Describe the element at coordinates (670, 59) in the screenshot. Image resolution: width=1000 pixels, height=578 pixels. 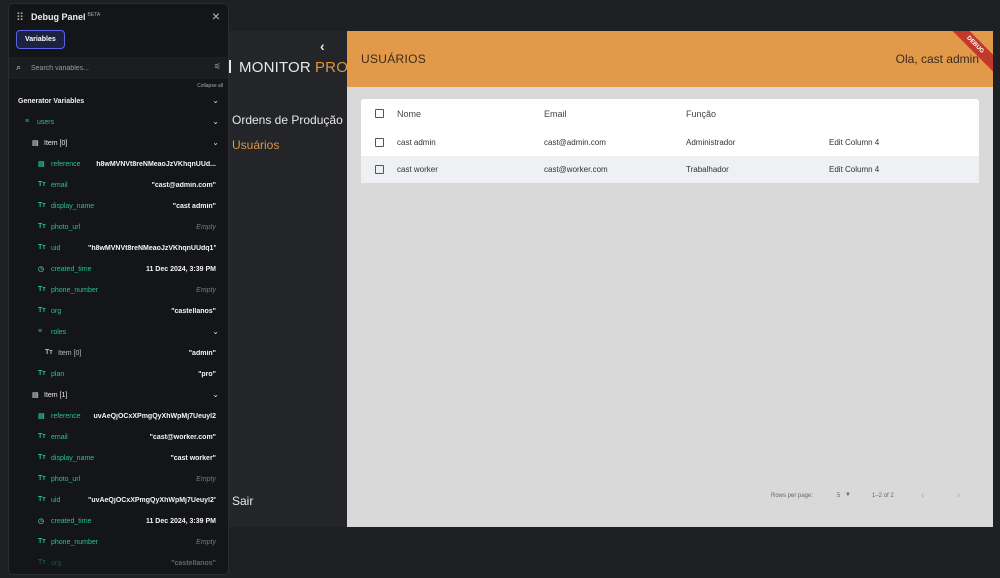
I see `page-header: USUÁRIOS Ola, cast admin DEBUG` at that location.